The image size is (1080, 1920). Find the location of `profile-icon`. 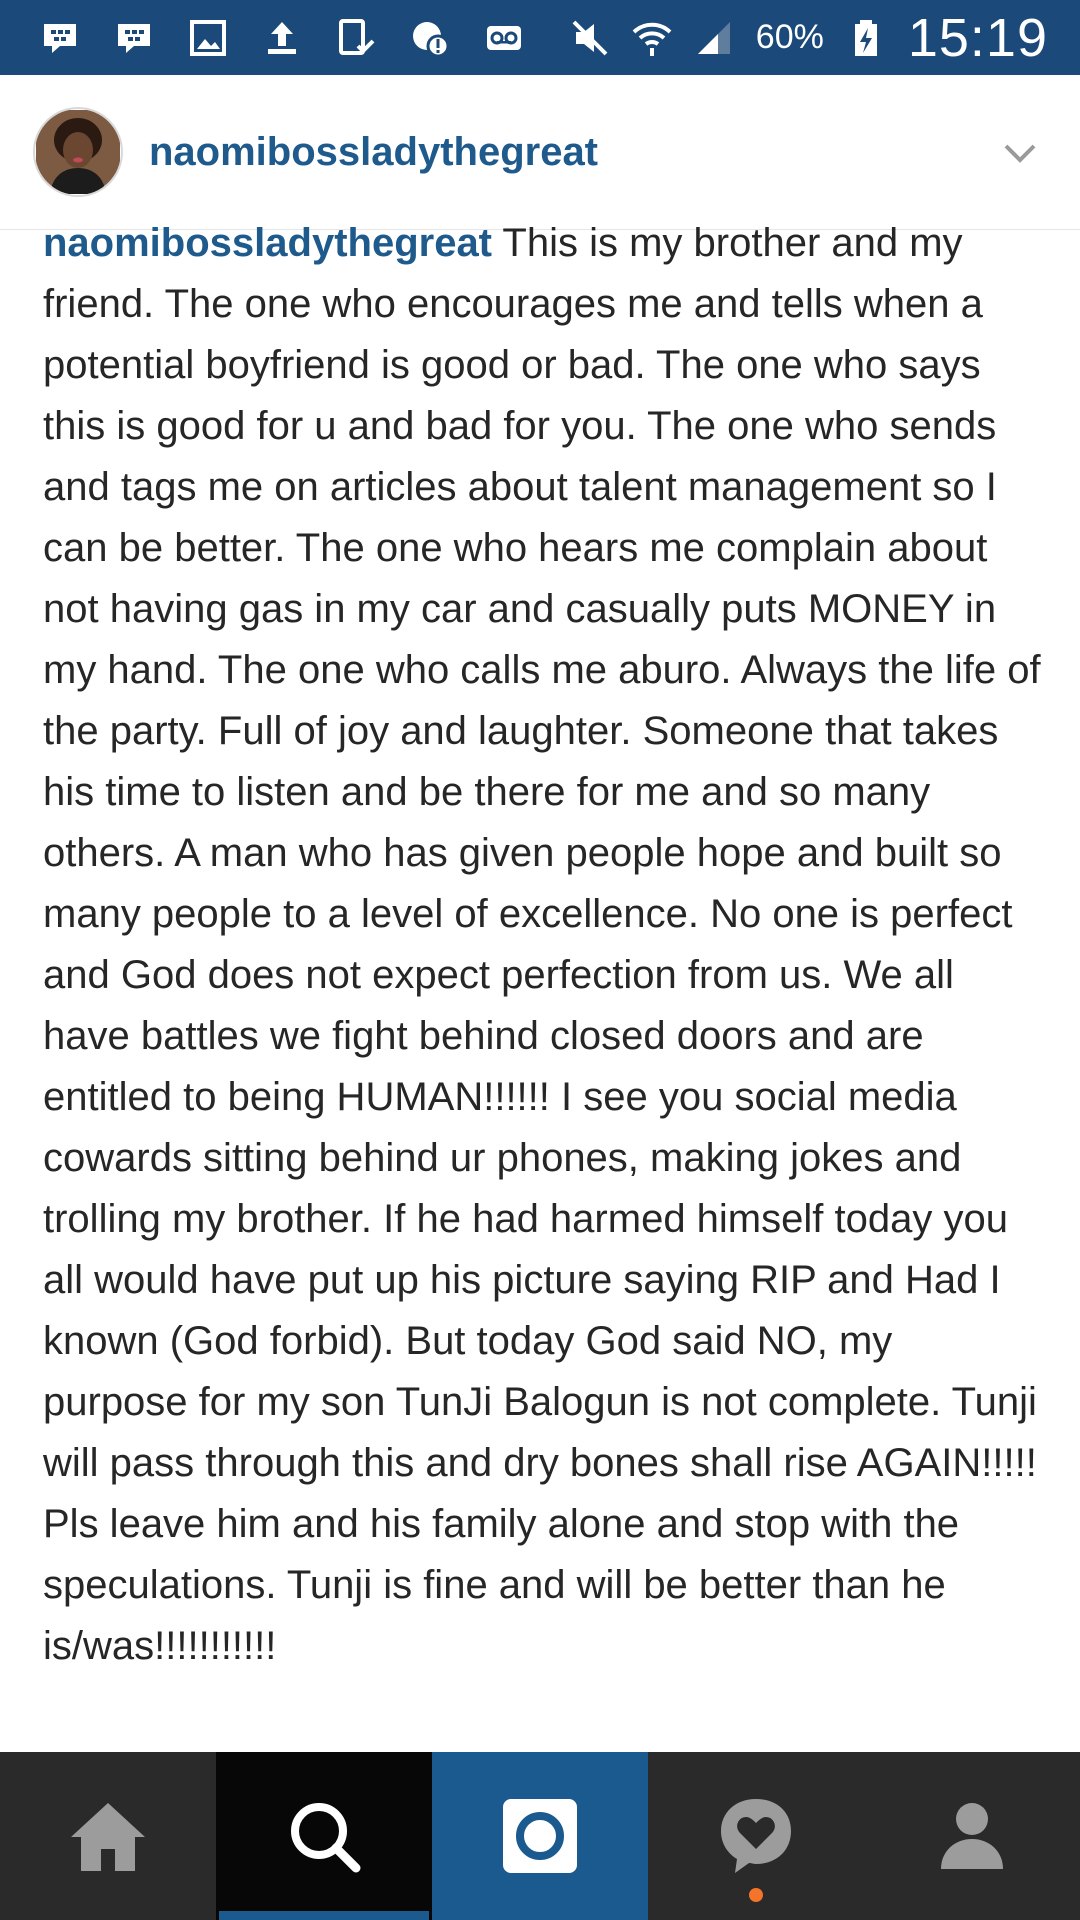

profile-icon is located at coordinates (972, 1836).